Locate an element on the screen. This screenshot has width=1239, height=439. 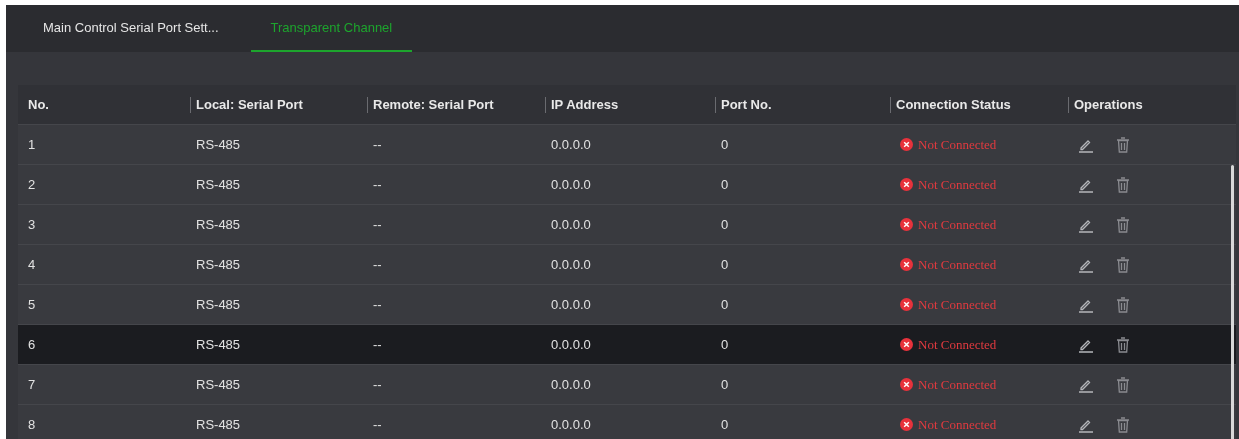
table-row: 3 RS-485 -- 0.0.0.0 0 Not Connected is located at coordinates (627, 225).